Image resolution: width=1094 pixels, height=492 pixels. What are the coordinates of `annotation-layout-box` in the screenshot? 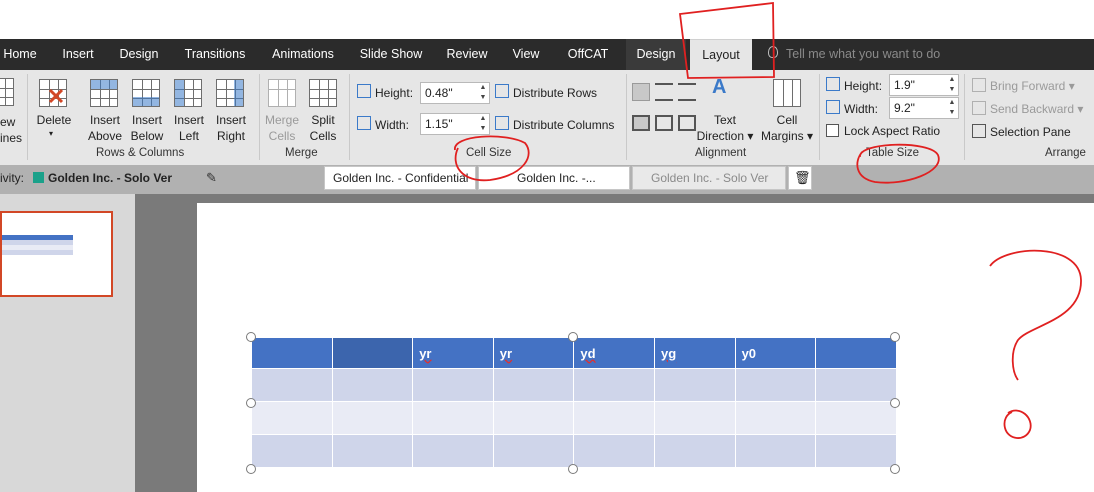 It's located at (726, 40).